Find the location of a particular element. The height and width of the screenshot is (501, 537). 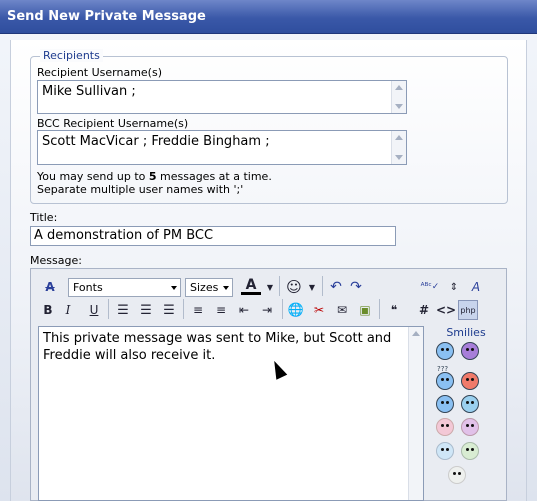

smiley-insert-icon: ☺ is located at coordinates (294, 287).